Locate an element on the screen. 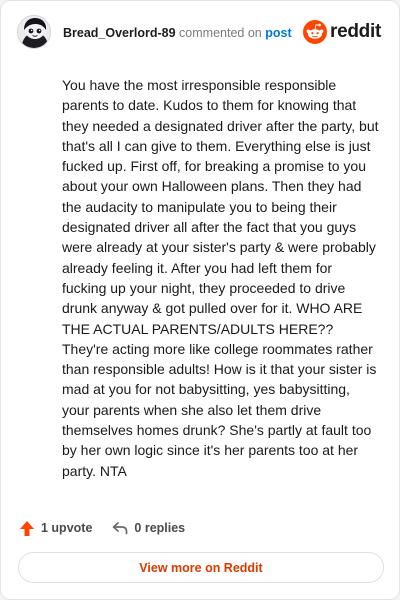  reddit-wordmark: reddit is located at coordinates (355, 31).